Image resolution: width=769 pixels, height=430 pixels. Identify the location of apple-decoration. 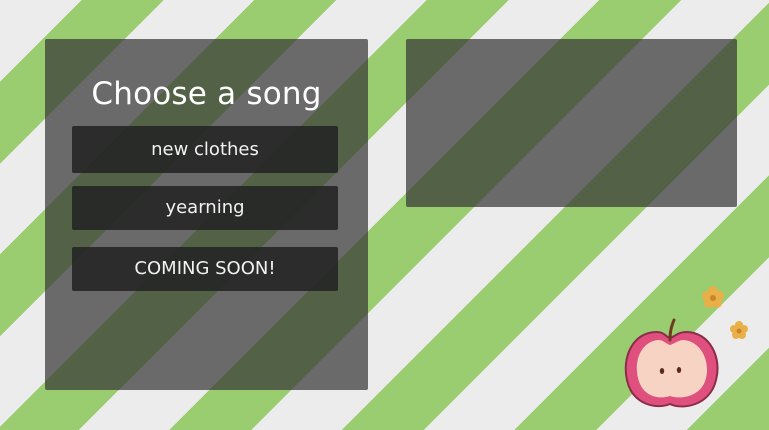
(686, 347).